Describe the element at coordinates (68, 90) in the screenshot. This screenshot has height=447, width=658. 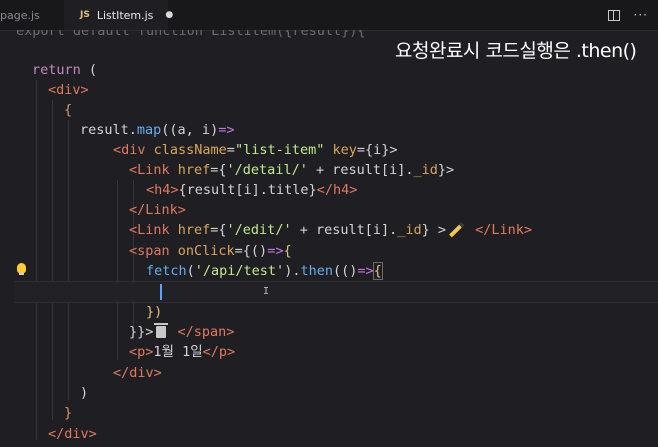
I see `code-line: <div>` at that location.